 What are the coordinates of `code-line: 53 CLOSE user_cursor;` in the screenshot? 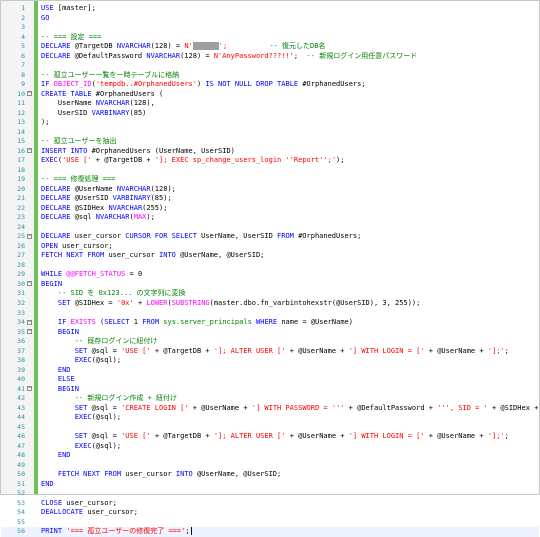 It's located at (270, 504).